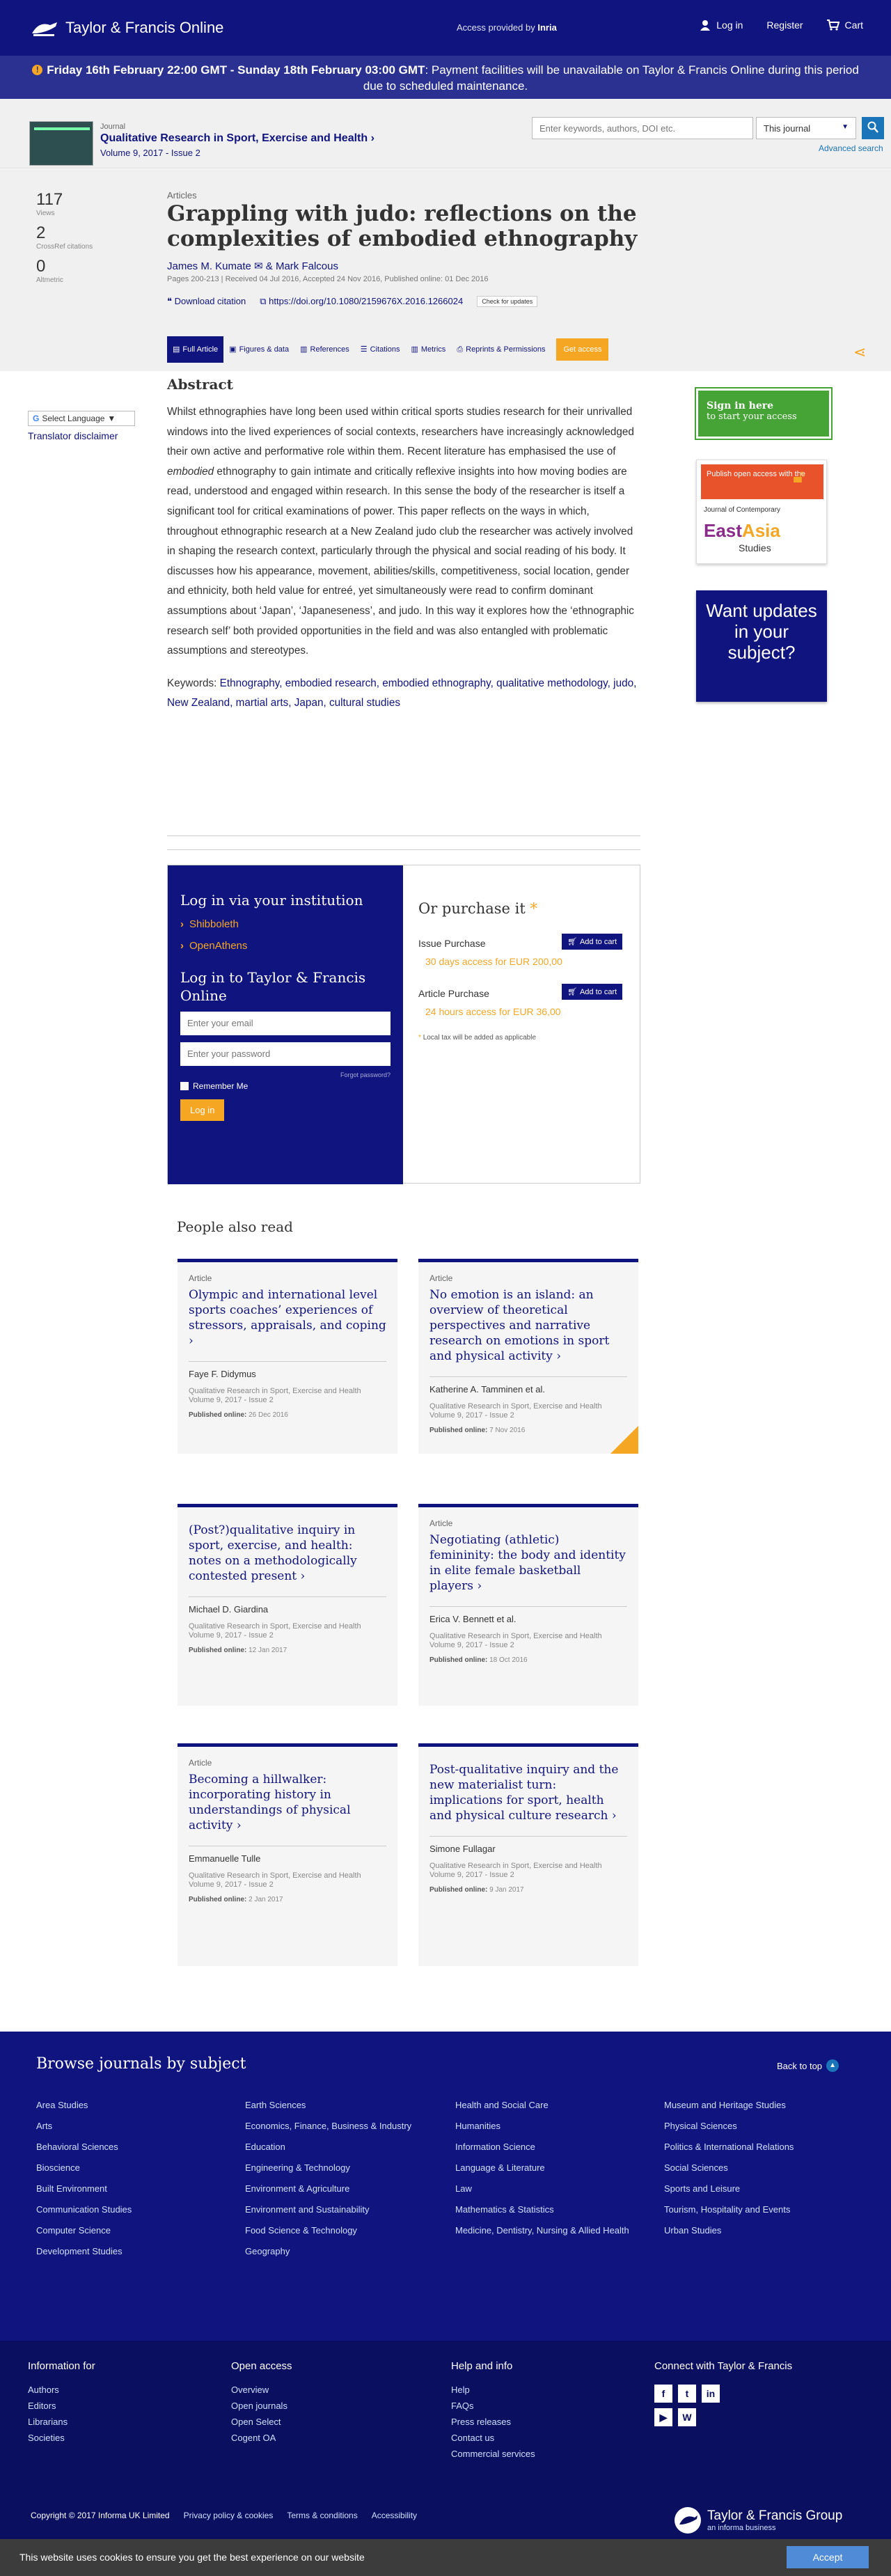 This screenshot has width=891, height=2576. Describe the element at coordinates (126, 2209) in the screenshot. I see `subject-link: Communication Studies` at that location.